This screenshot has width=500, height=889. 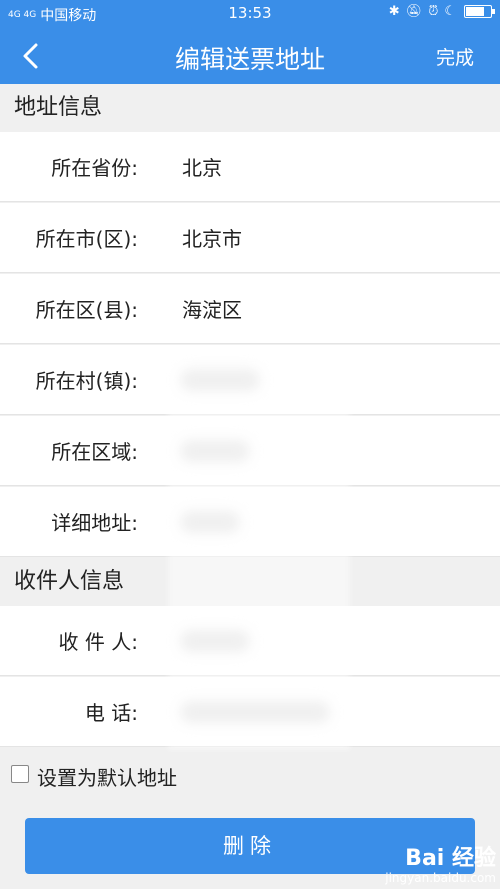 I want to click on battery-icon, so click(x=479, y=11).